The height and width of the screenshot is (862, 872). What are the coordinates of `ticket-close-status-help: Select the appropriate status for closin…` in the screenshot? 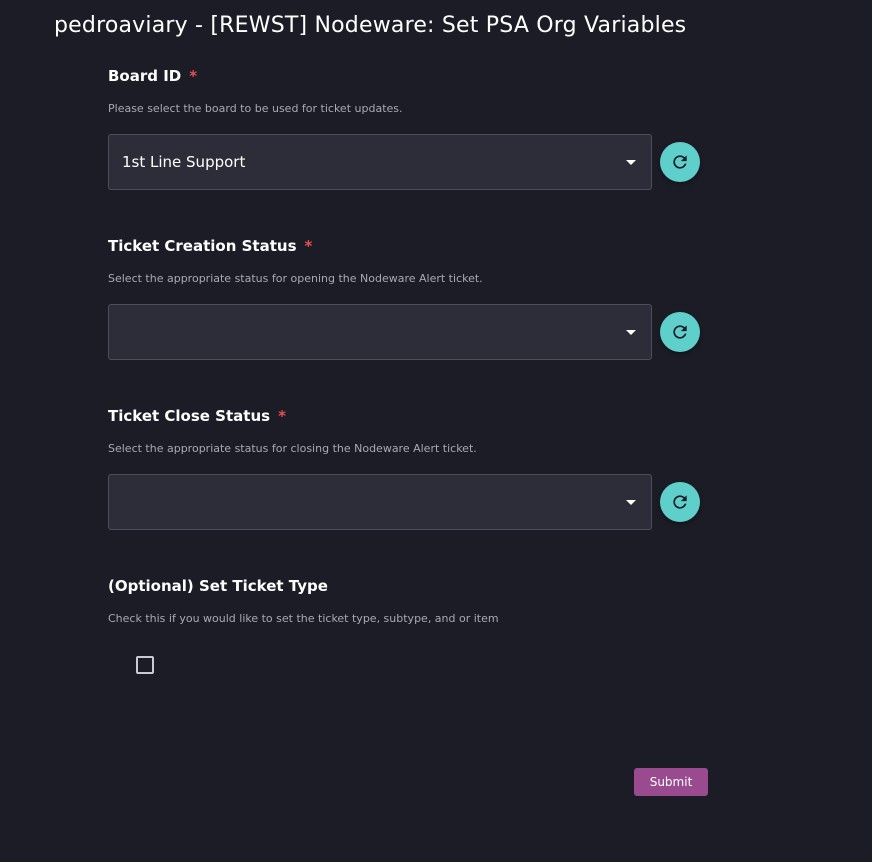 It's located at (292, 448).